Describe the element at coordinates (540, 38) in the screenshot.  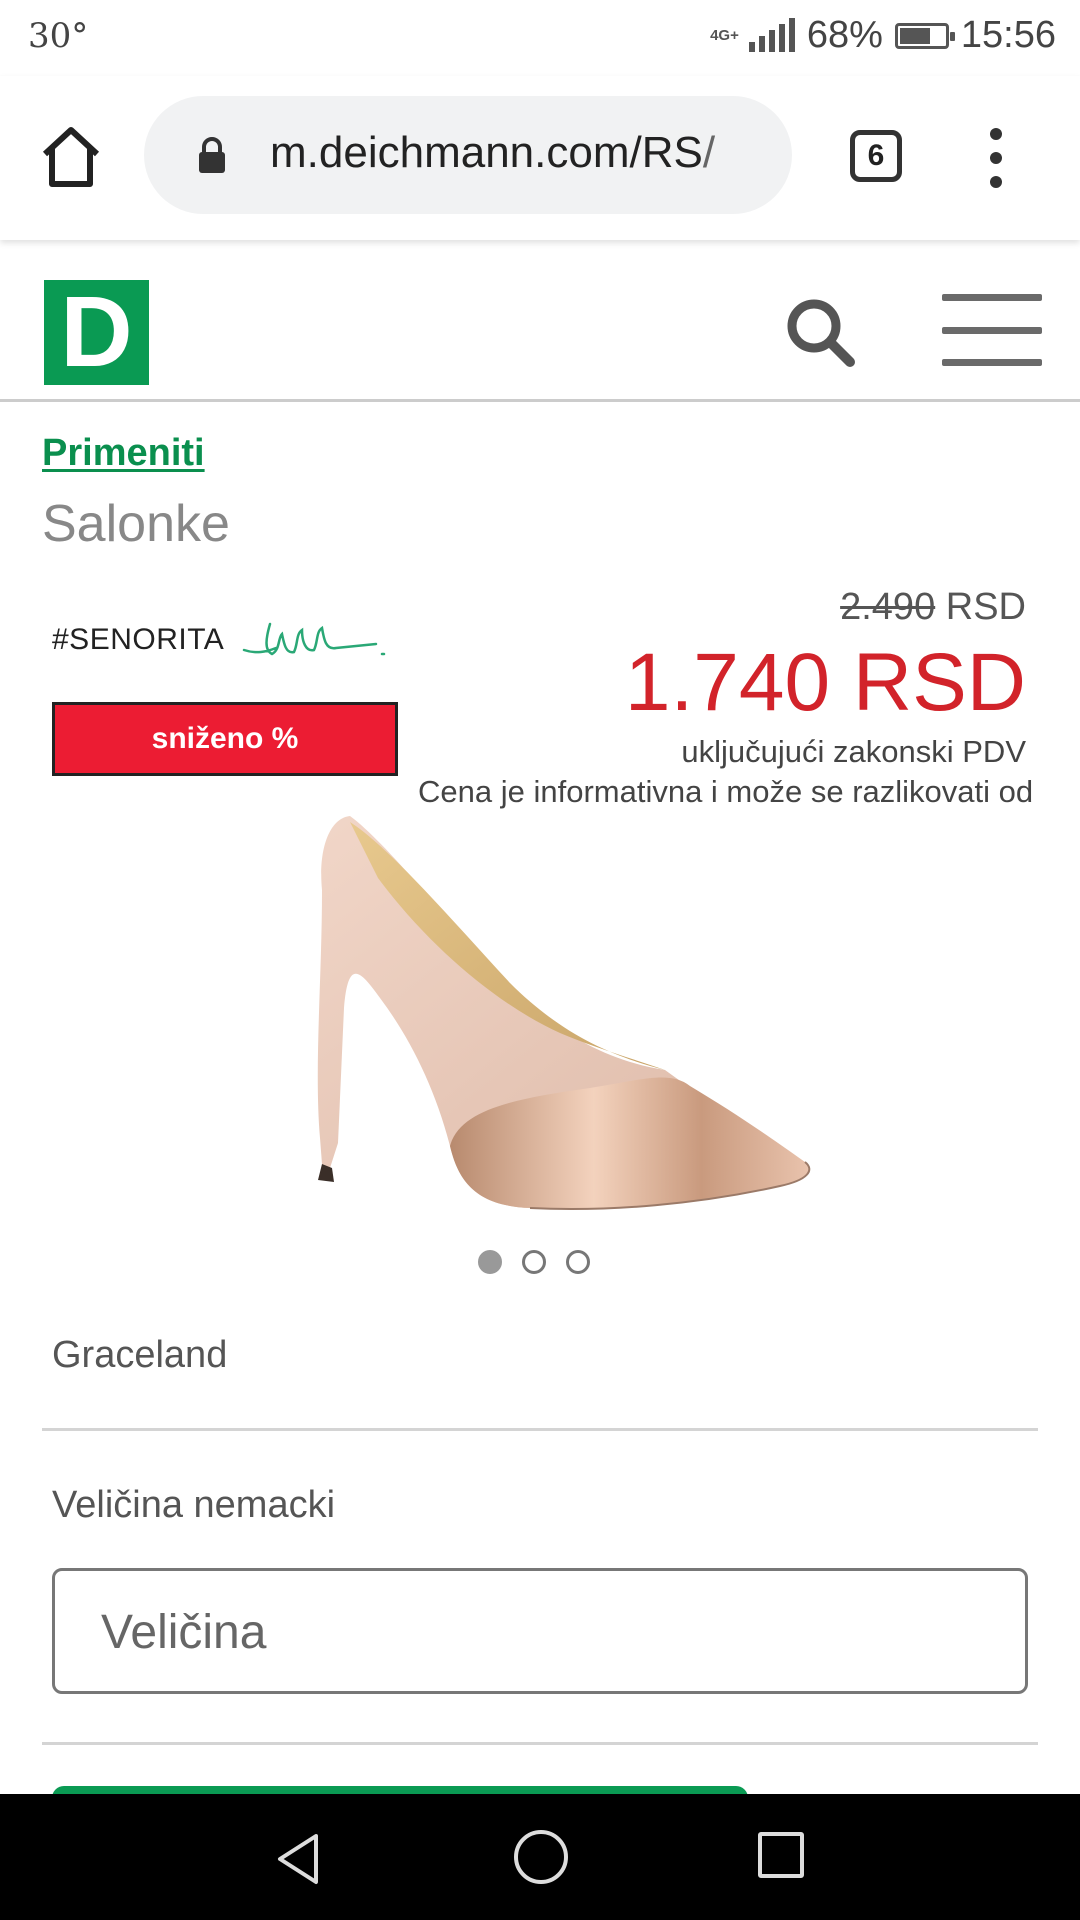
I see `status-bar: 30° 4G+ 68% 15:56` at that location.